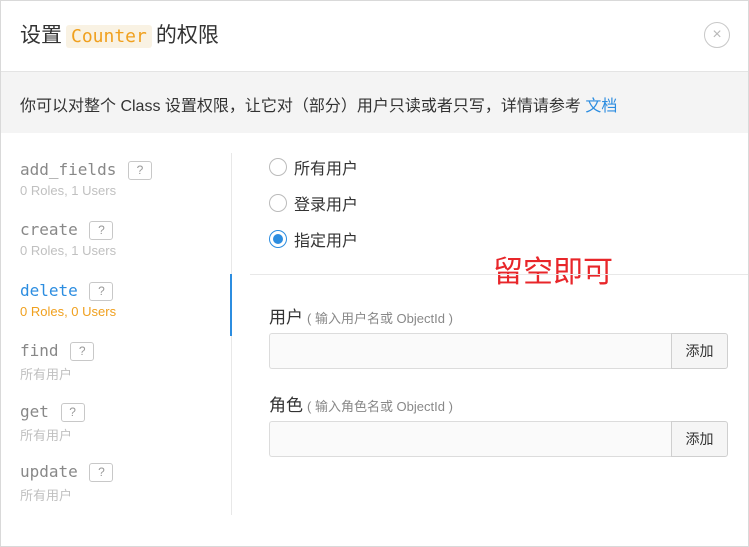 This screenshot has height=547, width=749. What do you see at coordinates (67, 483) in the screenshot?
I see `permission-item-update: update ? 所有用户` at bounding box center [67, 483].